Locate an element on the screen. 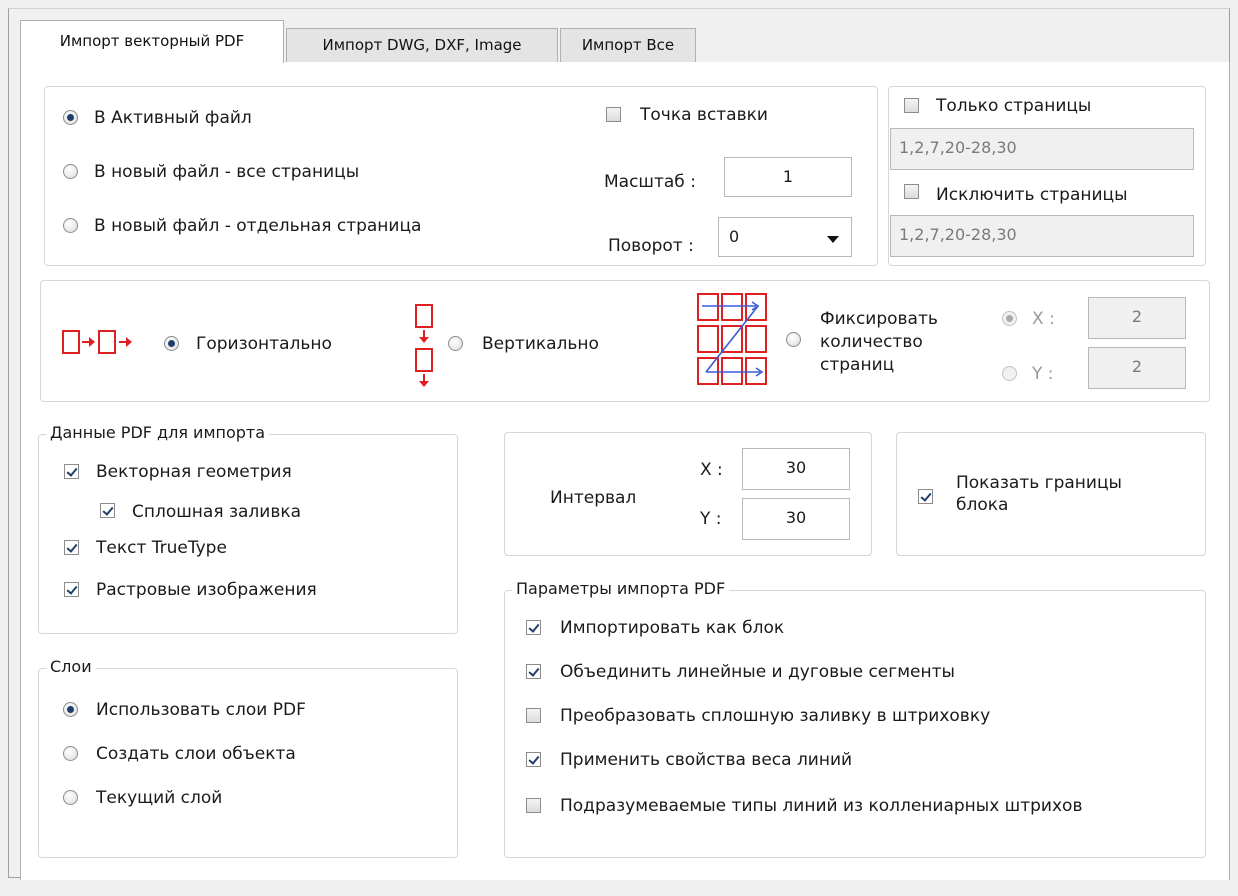 Image resolution: width=1238 pixels, height=896 pixels. radio-new-file-single-page-label: В новый файл - отдельная страница is located at coordinates (258, 226).